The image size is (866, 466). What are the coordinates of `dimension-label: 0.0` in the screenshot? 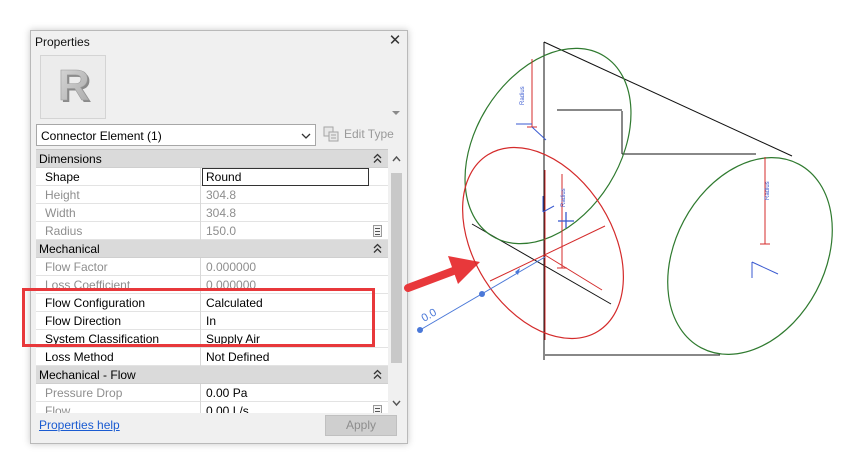 It's located at (429, 316).